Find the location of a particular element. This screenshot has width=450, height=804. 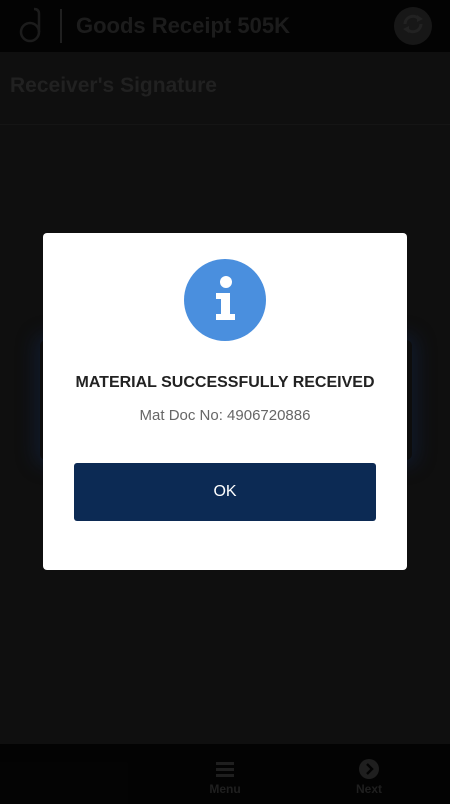

dialog-title: MATERIAL SUCCESSFULLY RECEIVED is located at coordinates (225, 382).